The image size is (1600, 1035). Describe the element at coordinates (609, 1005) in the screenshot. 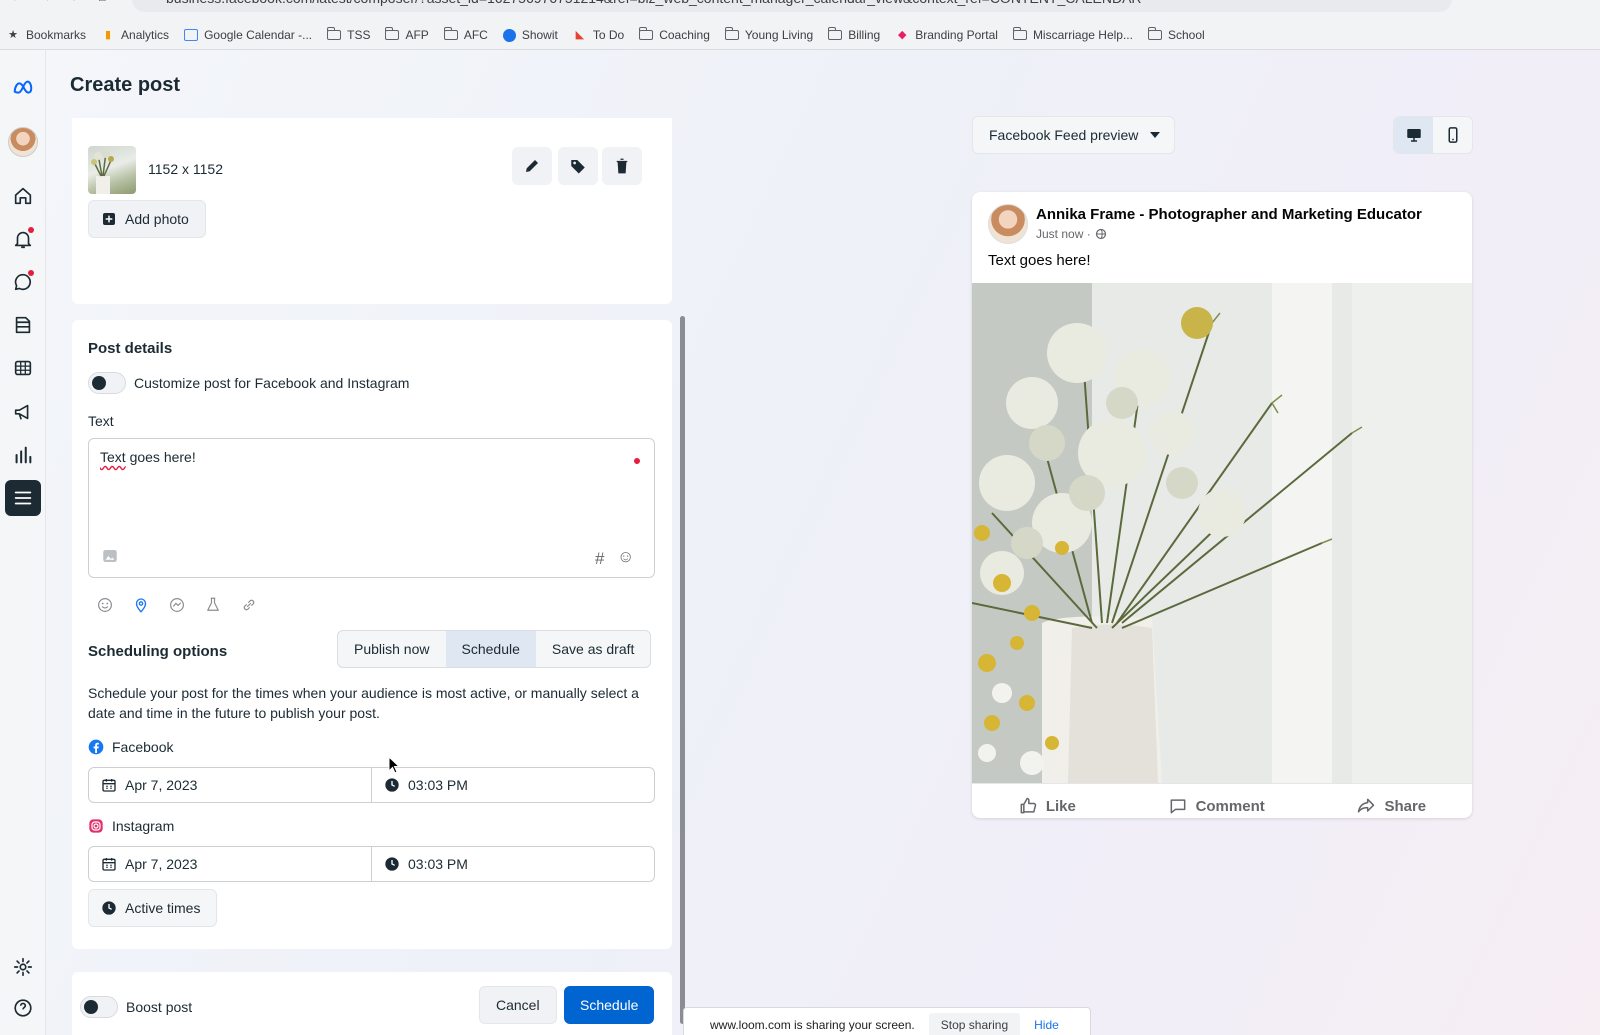

I see `schedule-button: Schedule` at that location.